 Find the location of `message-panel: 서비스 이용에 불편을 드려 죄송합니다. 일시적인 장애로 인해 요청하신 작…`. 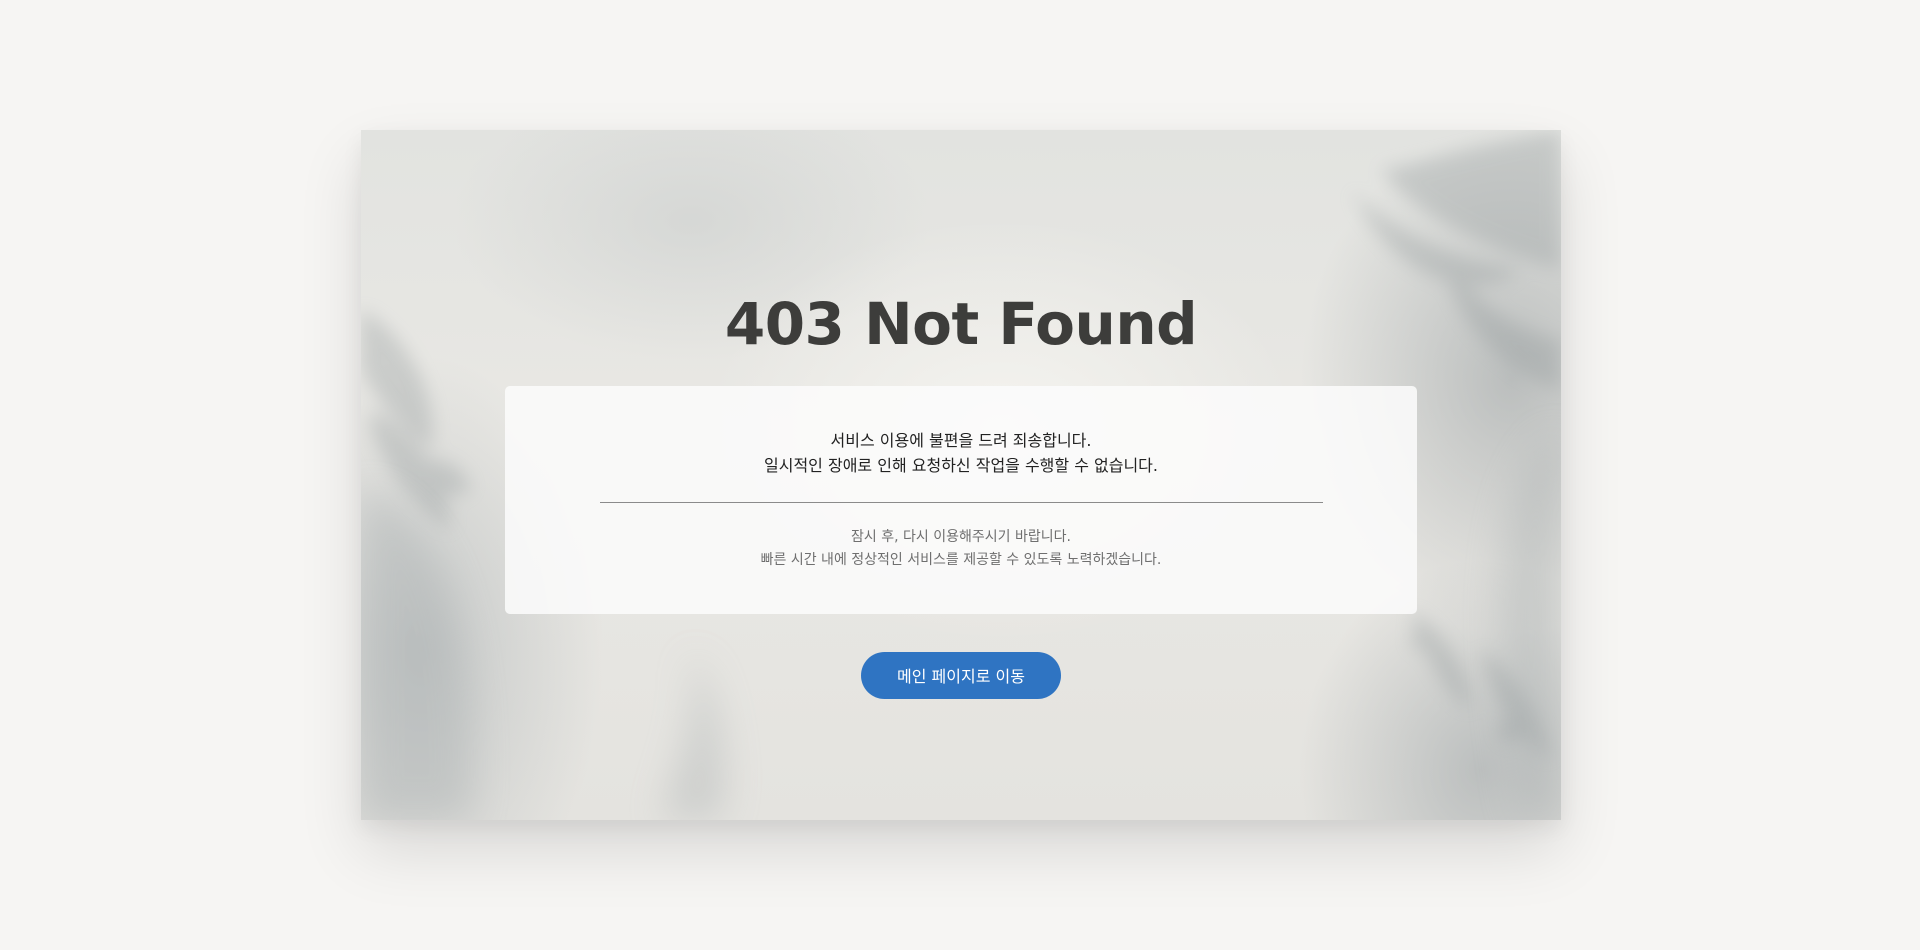

message-panel: 서비스 이용에 불편을 드려 죄송합니다. 일시적인 장애로 인해 요청하신 작… is located at coordinates (961, 500).